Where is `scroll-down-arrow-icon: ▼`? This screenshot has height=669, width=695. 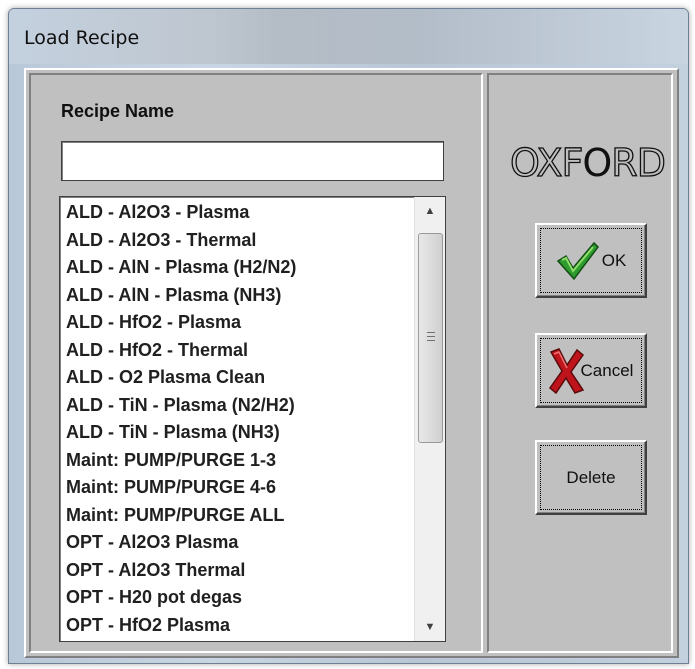
scroll-down-arrow-icon: ▼ is located at coordinates (430, 627).